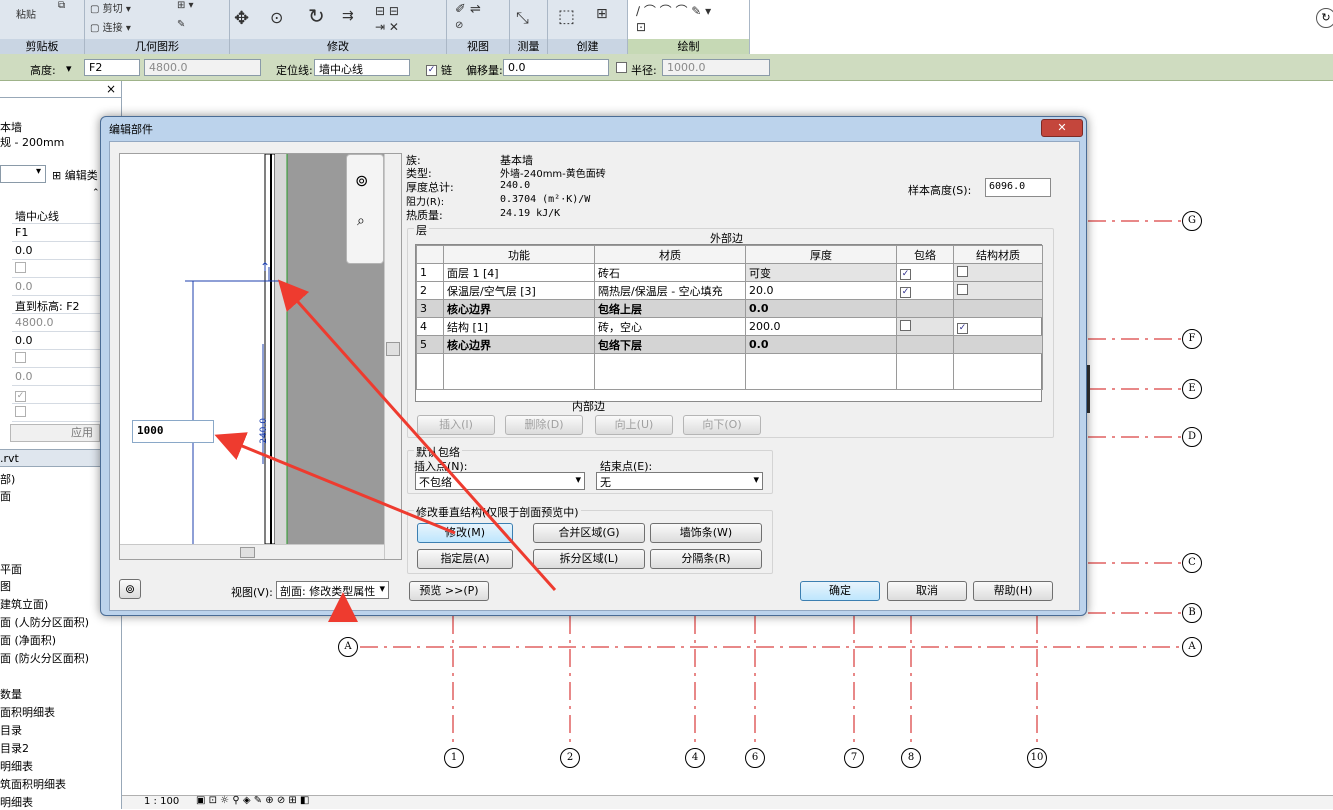 Image resolution: width=1333 pixels, height=810 pixels. Describe the element at coordinates (28, 640) in the screenshot. I see `tree-item-7: 面 (净面积)` at that location.